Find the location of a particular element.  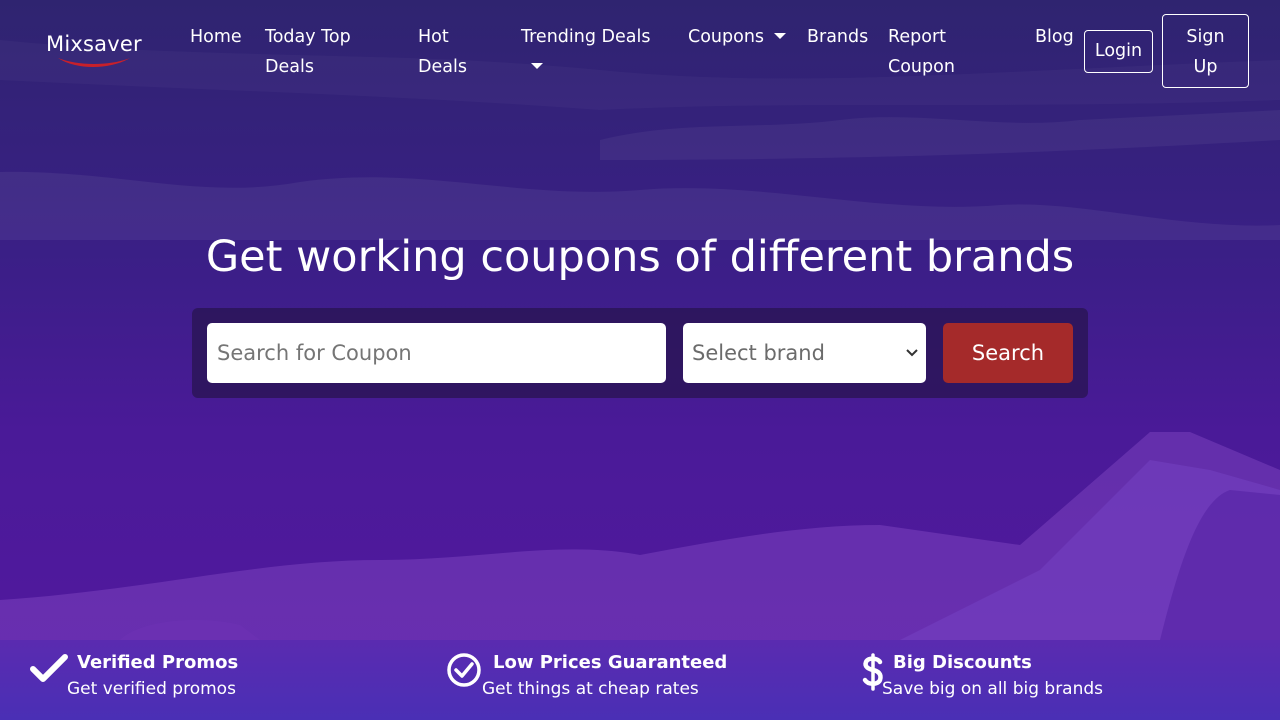

signup-button: Sign Up is located at coordinates (1205, 51).